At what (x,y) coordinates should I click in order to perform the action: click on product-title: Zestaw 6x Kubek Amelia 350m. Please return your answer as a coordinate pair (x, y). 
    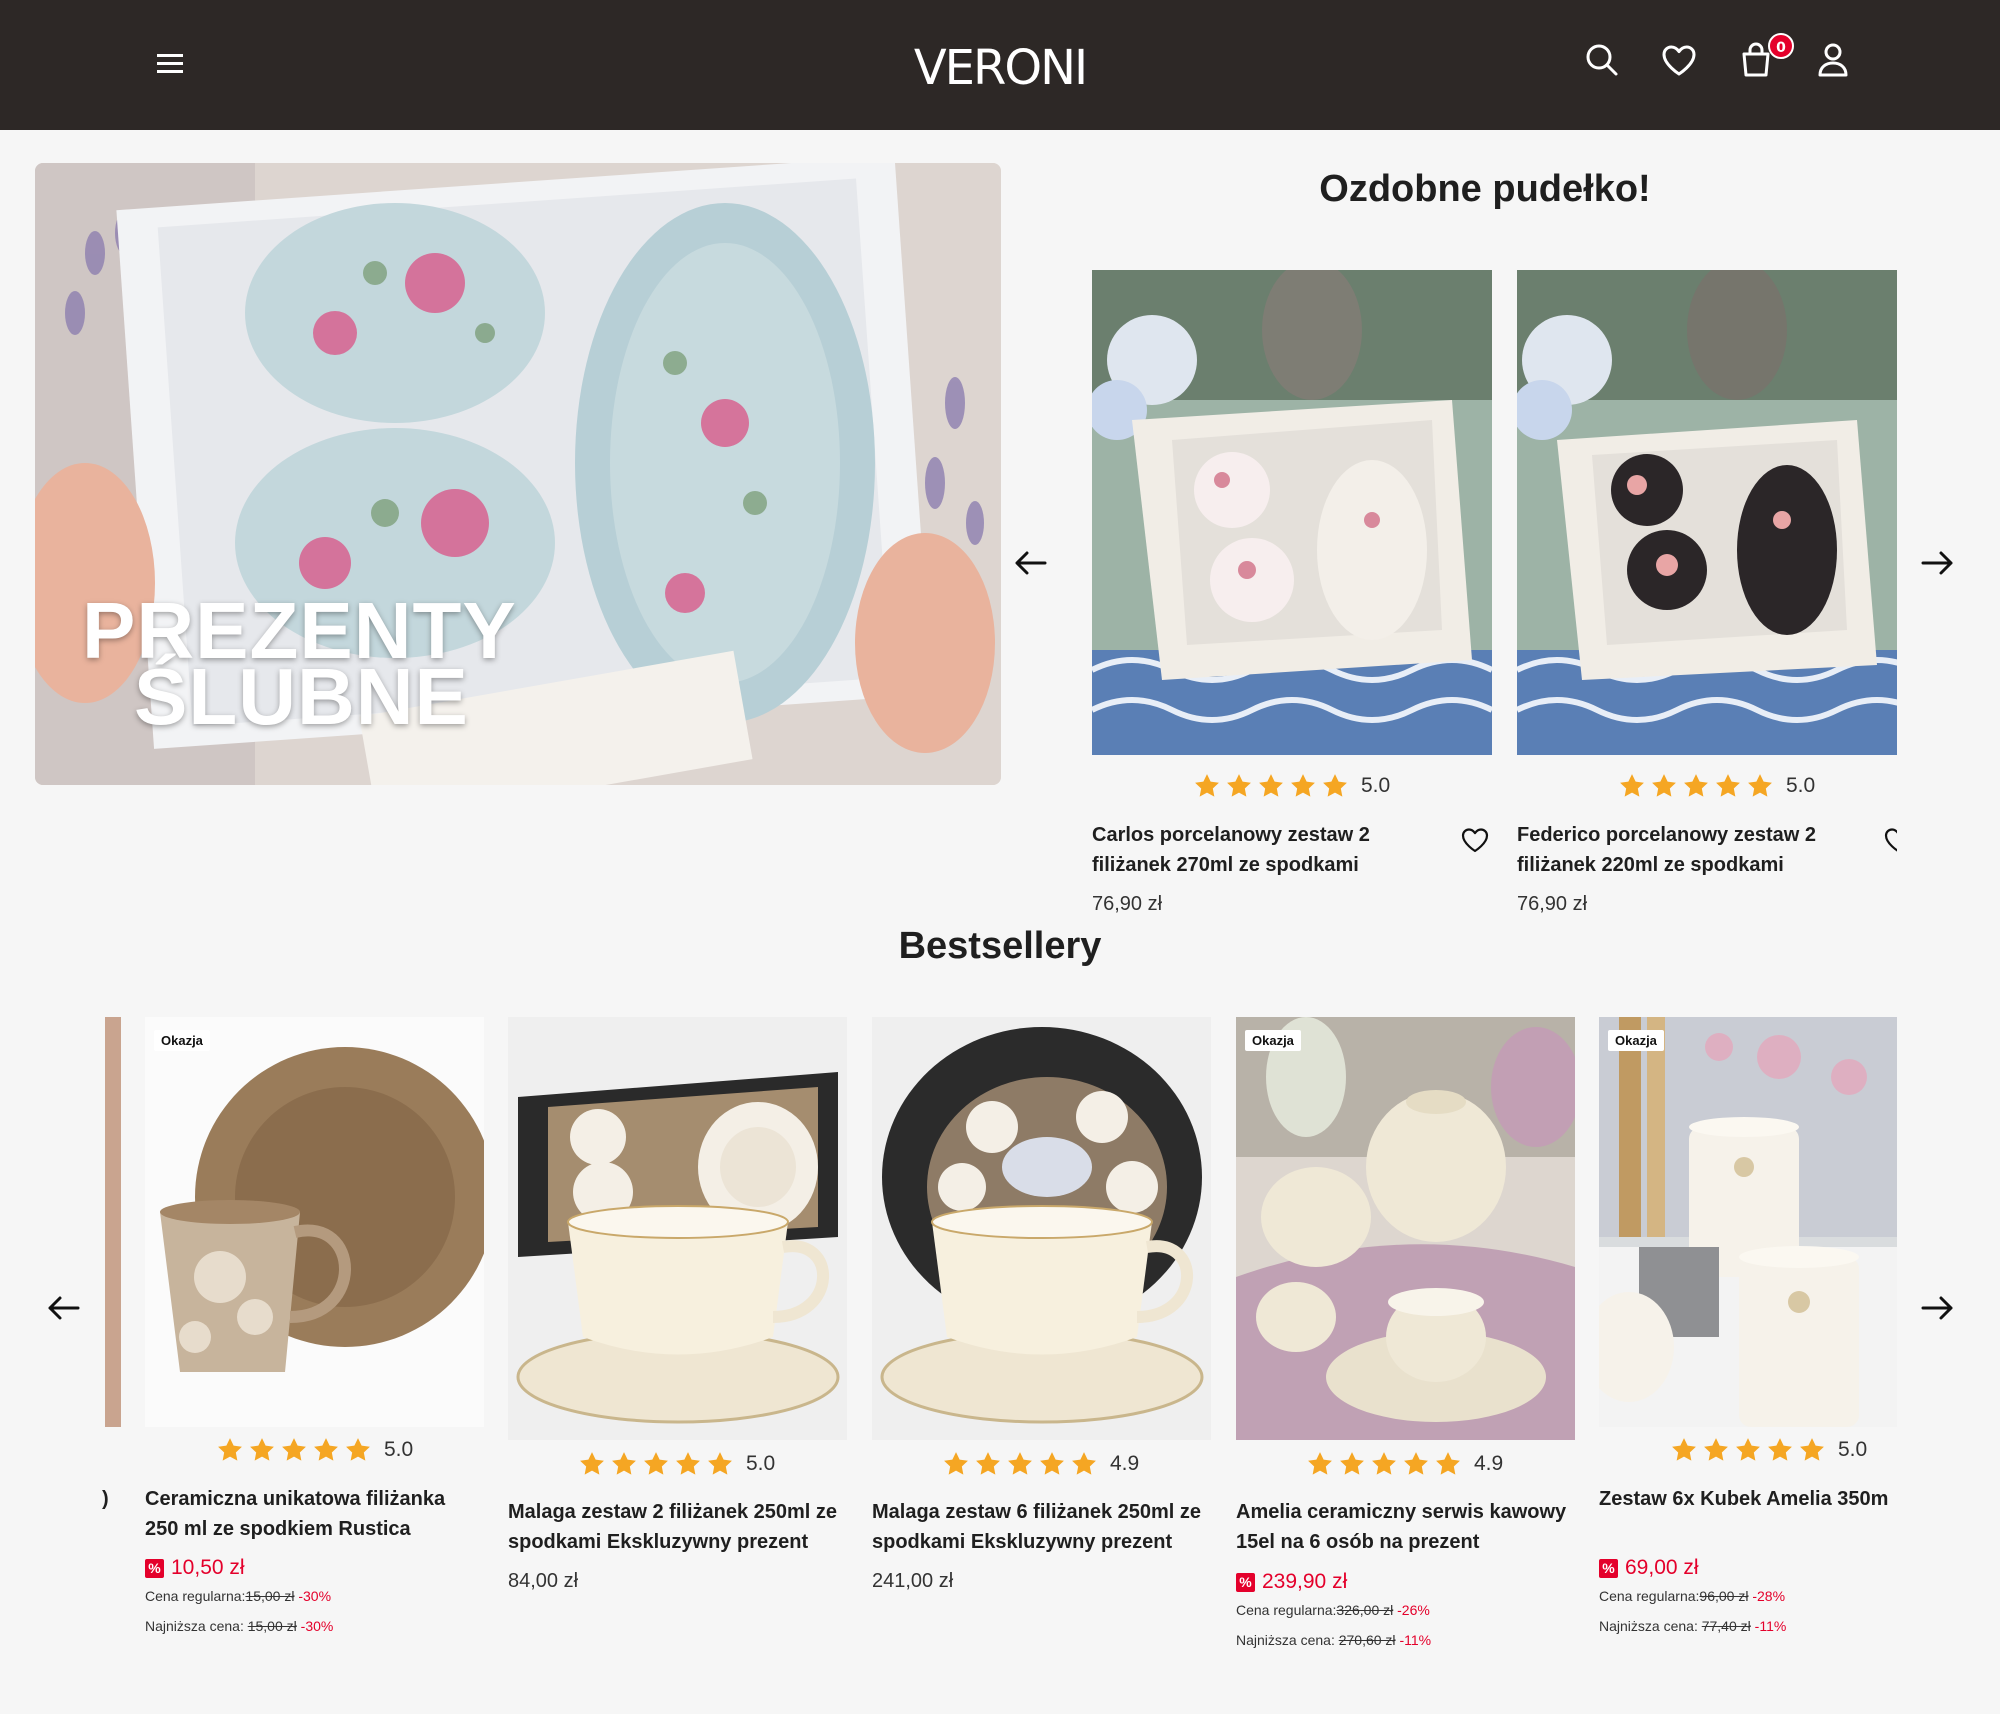
    Looking at the image, I should click on (1748, 1499).